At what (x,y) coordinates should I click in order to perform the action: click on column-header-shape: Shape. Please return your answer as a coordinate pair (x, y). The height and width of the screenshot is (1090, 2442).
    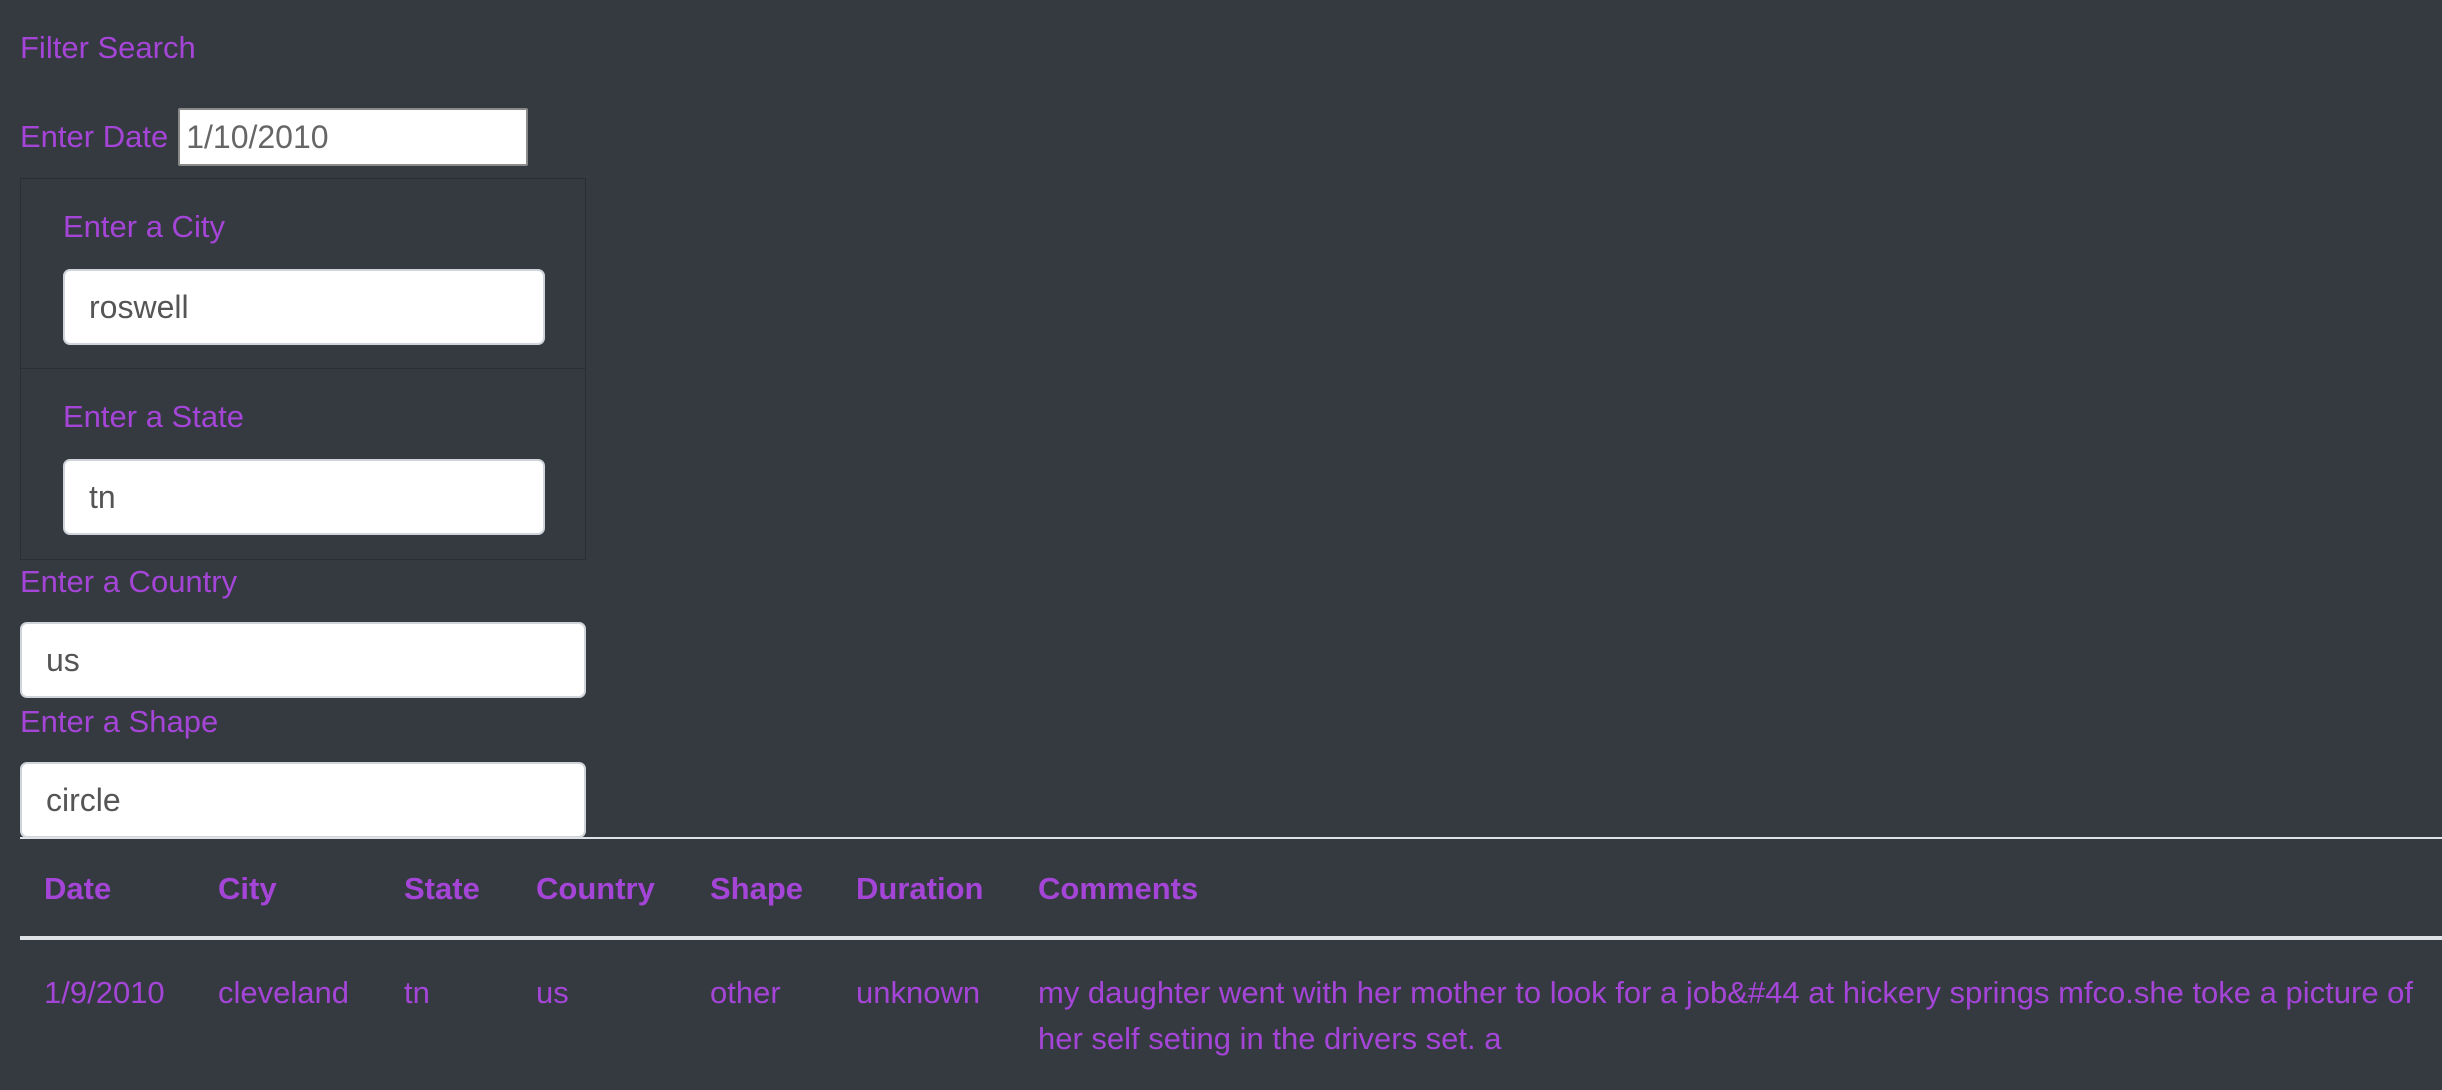
    Looking at the image, I should click on (757, 888).